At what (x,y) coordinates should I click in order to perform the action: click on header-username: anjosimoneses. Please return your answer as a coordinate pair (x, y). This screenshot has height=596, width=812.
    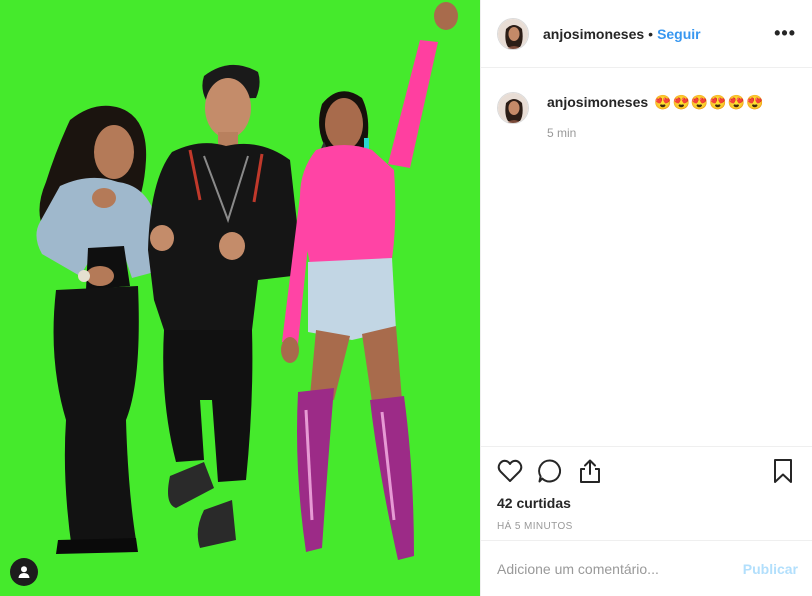
    Looking at the image, I should click on (593, 34).